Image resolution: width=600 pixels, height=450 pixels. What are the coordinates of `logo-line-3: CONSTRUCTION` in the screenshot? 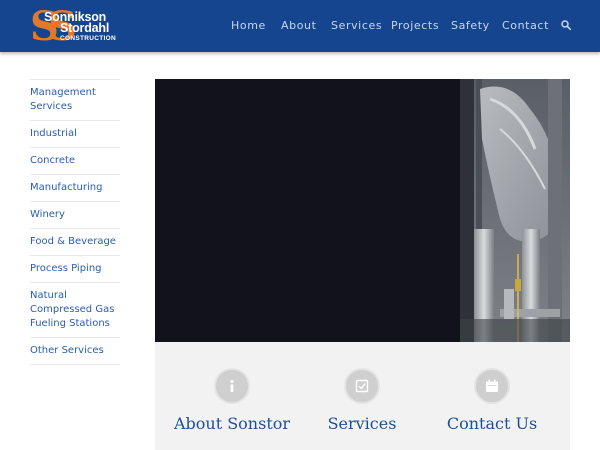 It's located at (88, 38).